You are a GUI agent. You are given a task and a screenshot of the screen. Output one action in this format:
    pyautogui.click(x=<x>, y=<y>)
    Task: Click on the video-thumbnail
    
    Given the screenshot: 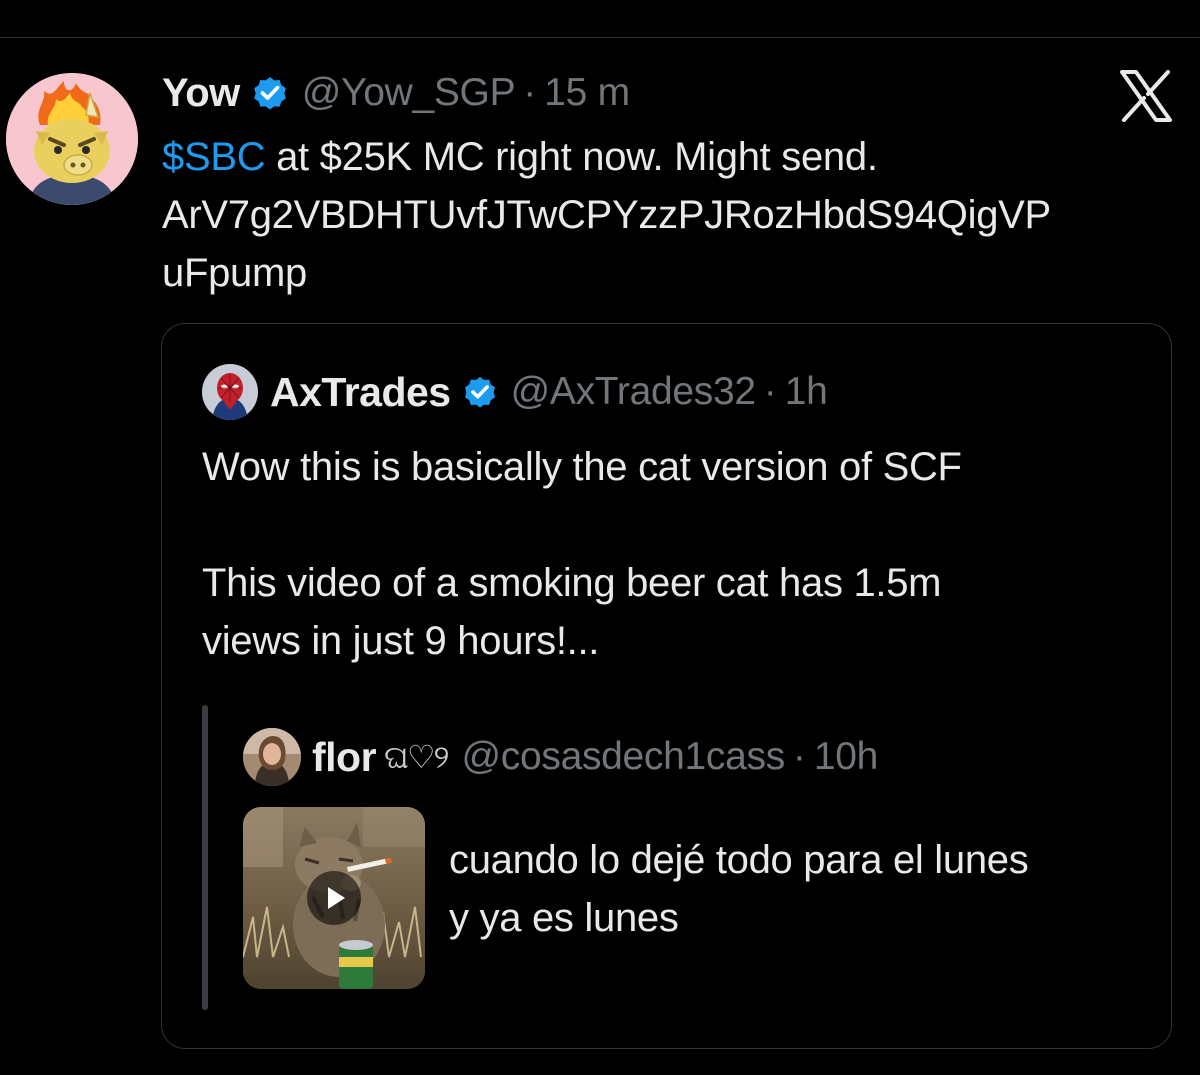 What is the action you would take?
    pyautogui.click(x=334, y=898)
    